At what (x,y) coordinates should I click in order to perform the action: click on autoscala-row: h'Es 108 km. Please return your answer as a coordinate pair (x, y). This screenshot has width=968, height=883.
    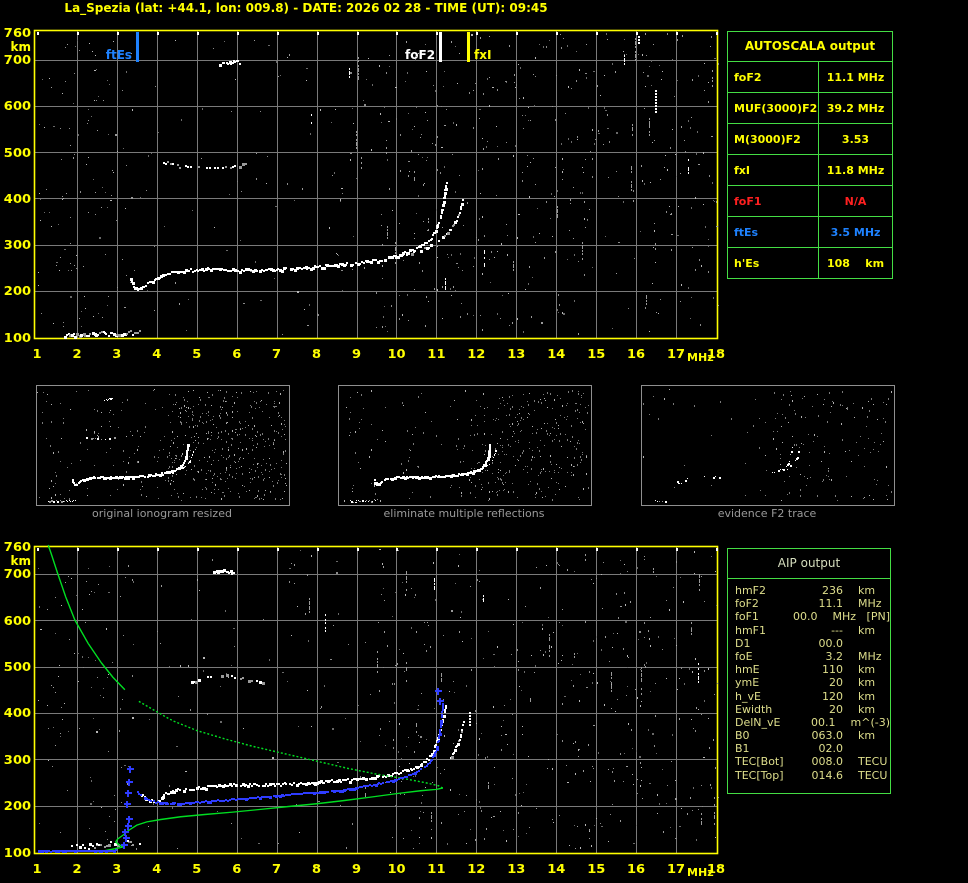
    Looking at the image, I should click on (810, 263).